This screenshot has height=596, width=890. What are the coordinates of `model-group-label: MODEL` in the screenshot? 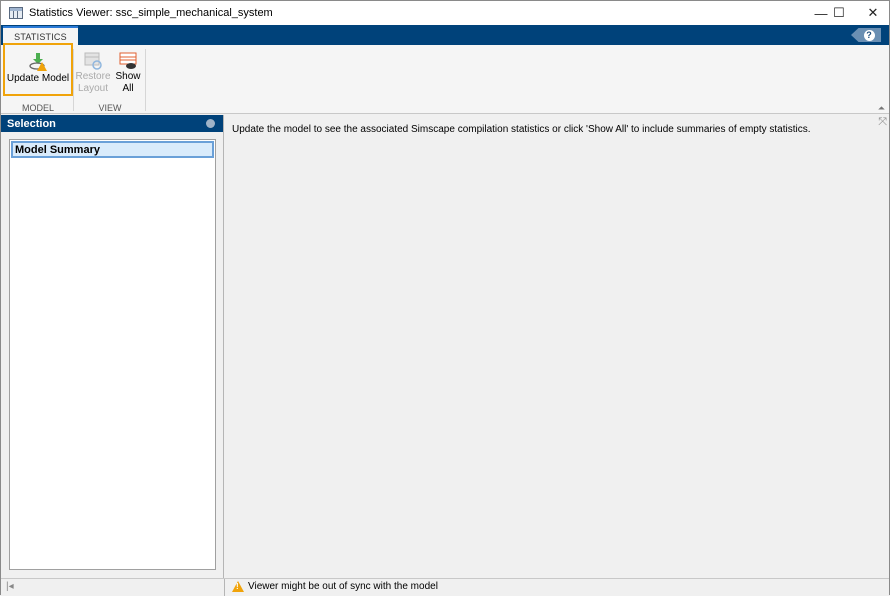 It's located at (37, 108).